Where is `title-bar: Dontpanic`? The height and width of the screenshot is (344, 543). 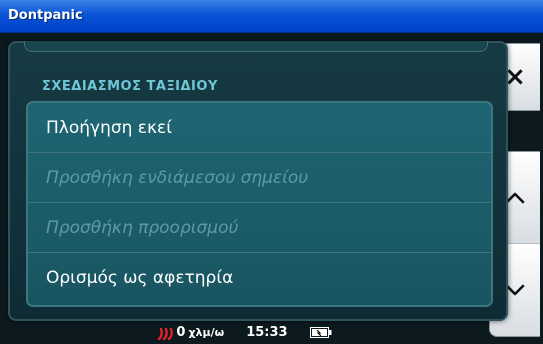
title-bar: Dontpanic is located at coordinates (271, 16).